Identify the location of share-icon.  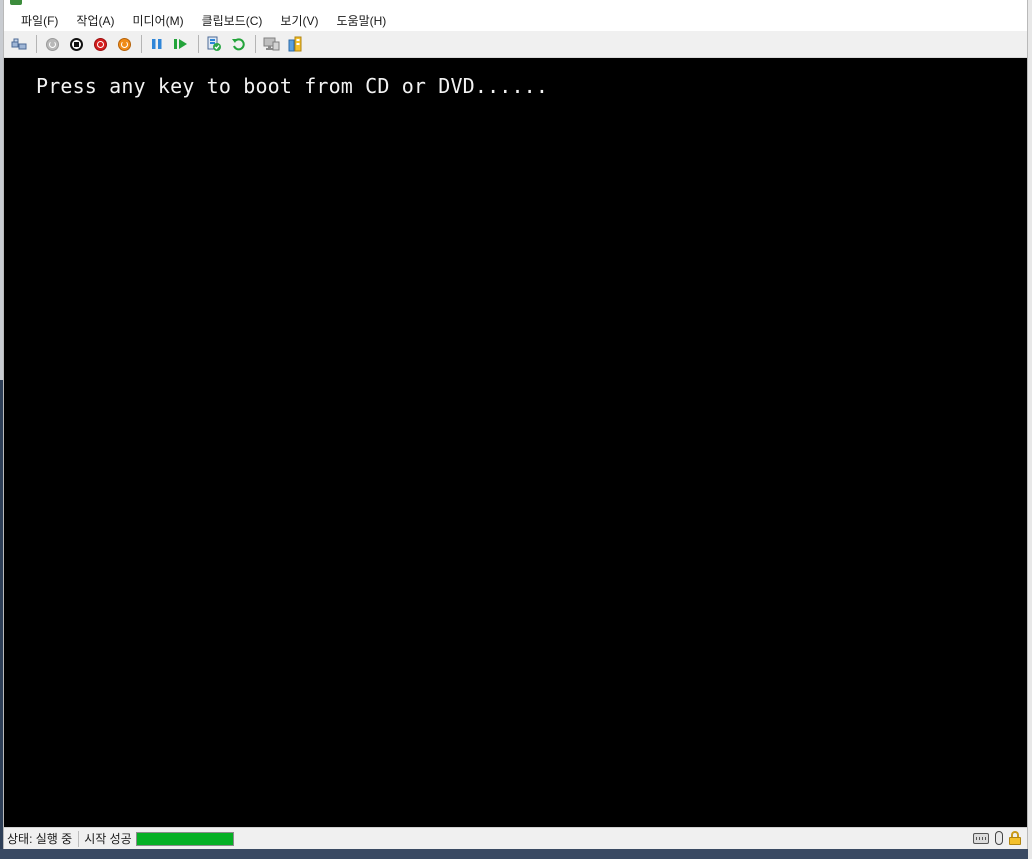
(295, 44).